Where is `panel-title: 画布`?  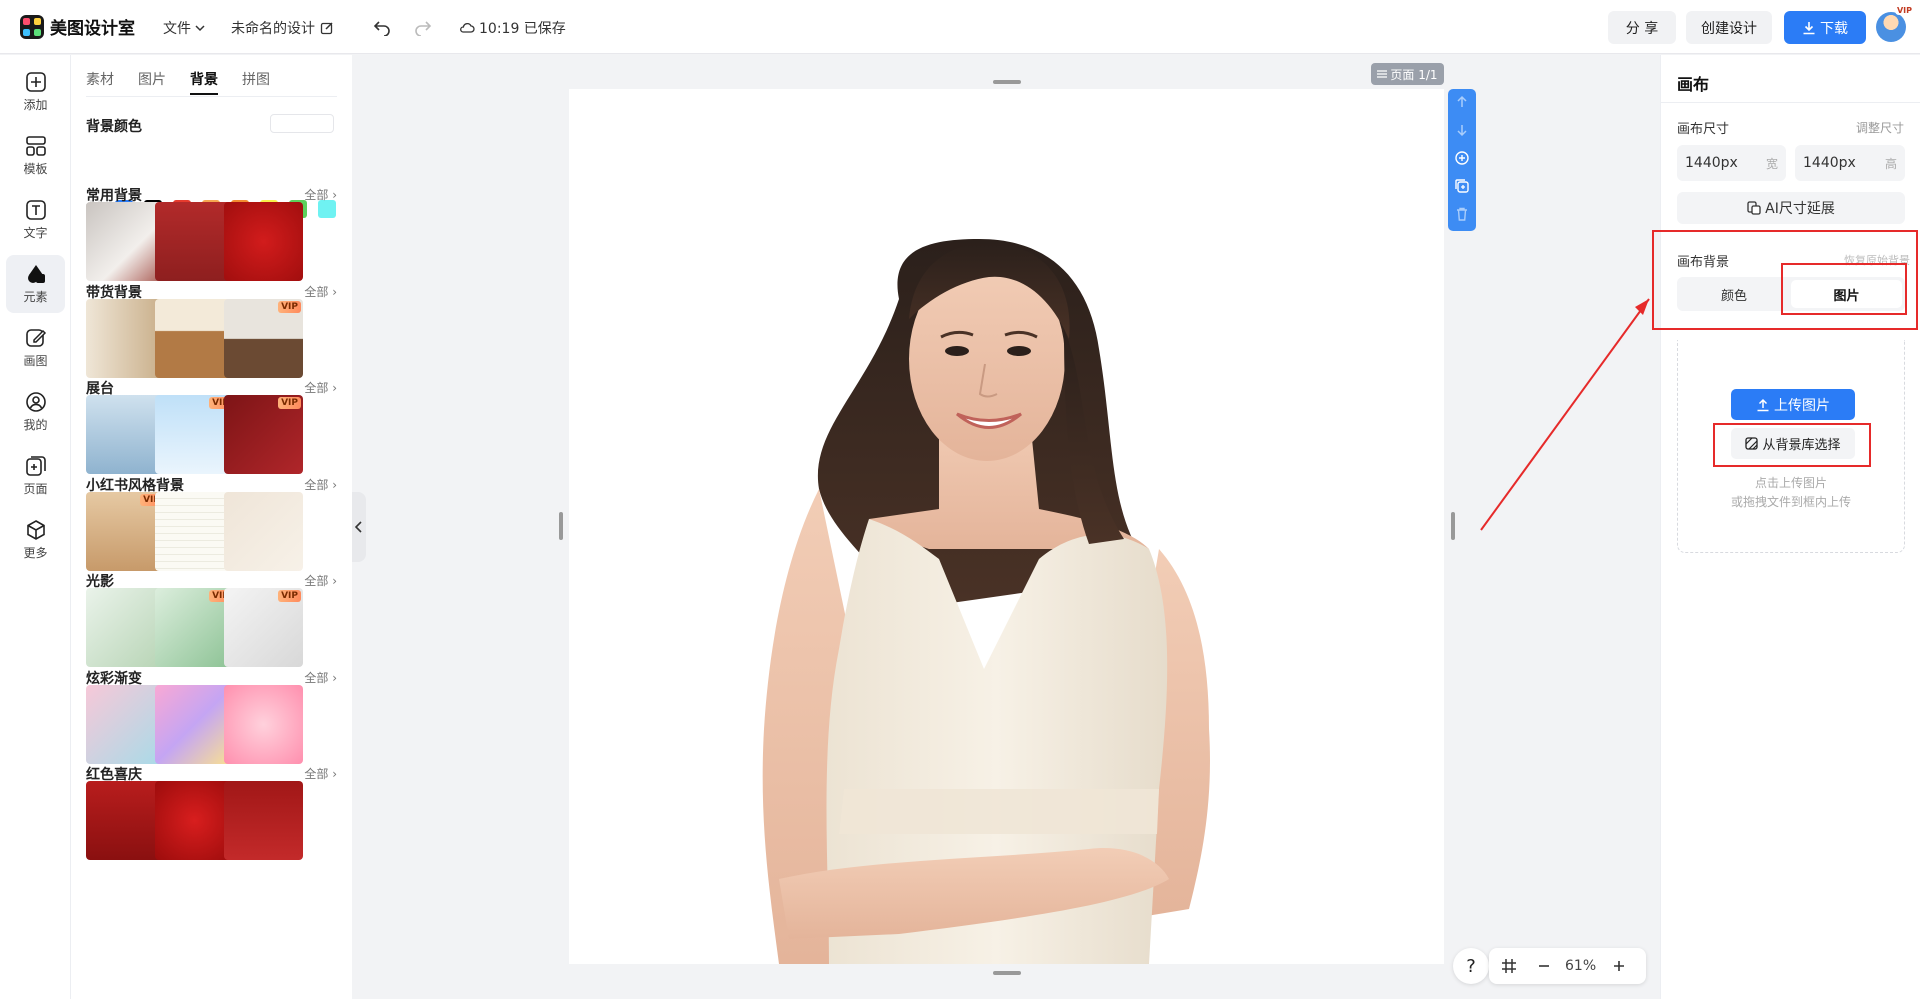 panel-title: 画布 is located at coordinates (1693, 84).